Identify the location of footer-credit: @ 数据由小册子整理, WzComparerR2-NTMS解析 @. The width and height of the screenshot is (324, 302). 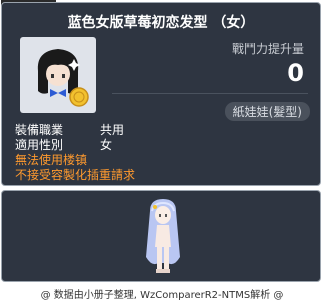
(162, 295).